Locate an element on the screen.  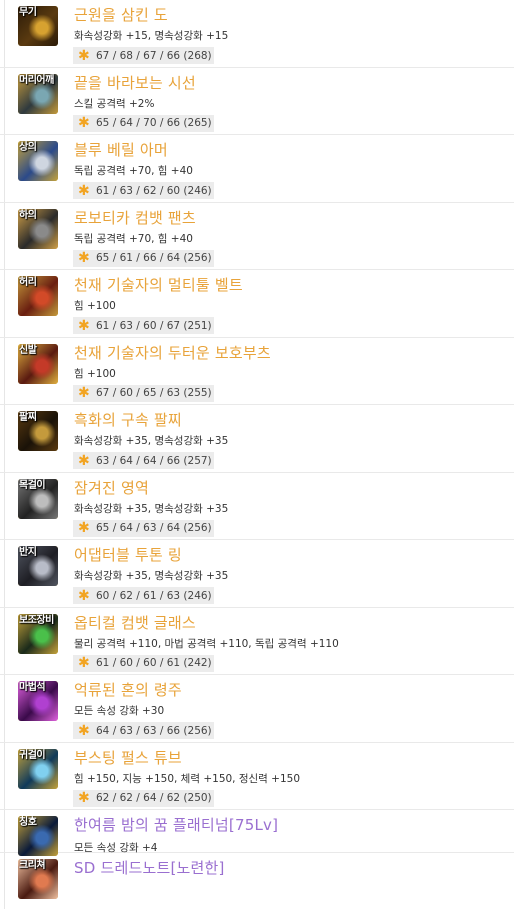
enchant-values: 62 / 62 / 64 / 62 (250) is located at coordinates (154, 798).